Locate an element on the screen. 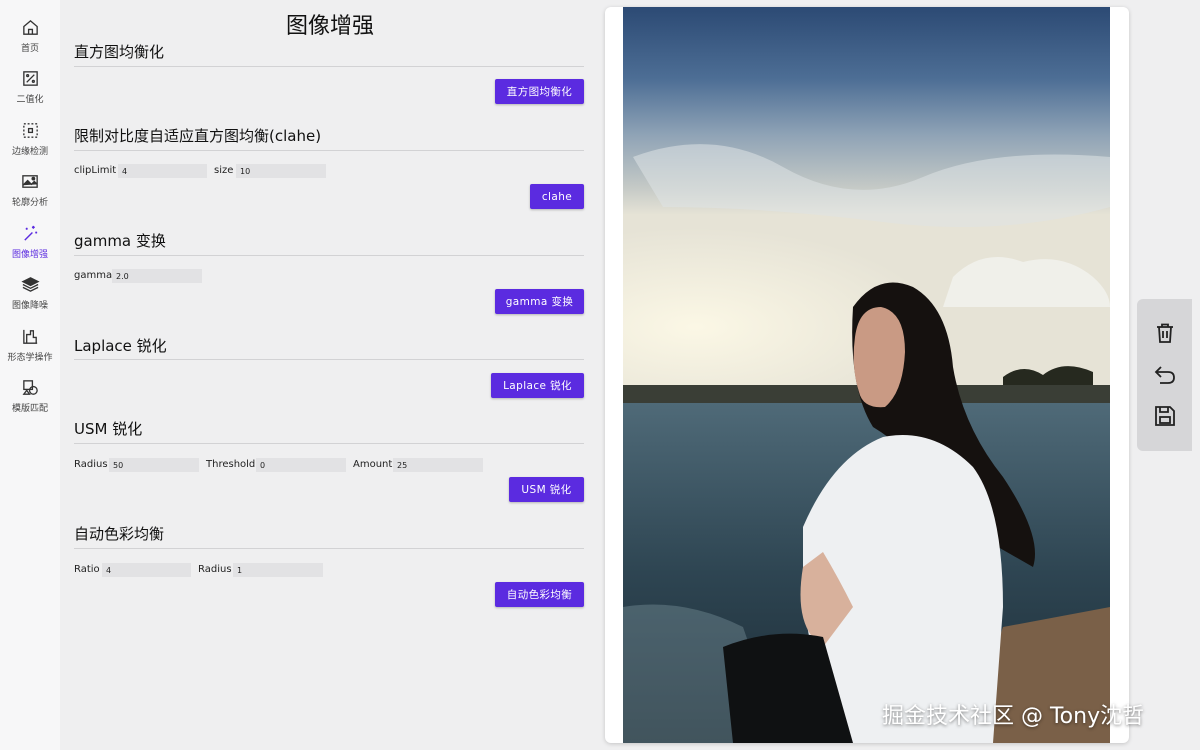 Image resolution: width=1200 pixels, height=750 pixels. dashed-box-icon is located at coordinates (30, 130).